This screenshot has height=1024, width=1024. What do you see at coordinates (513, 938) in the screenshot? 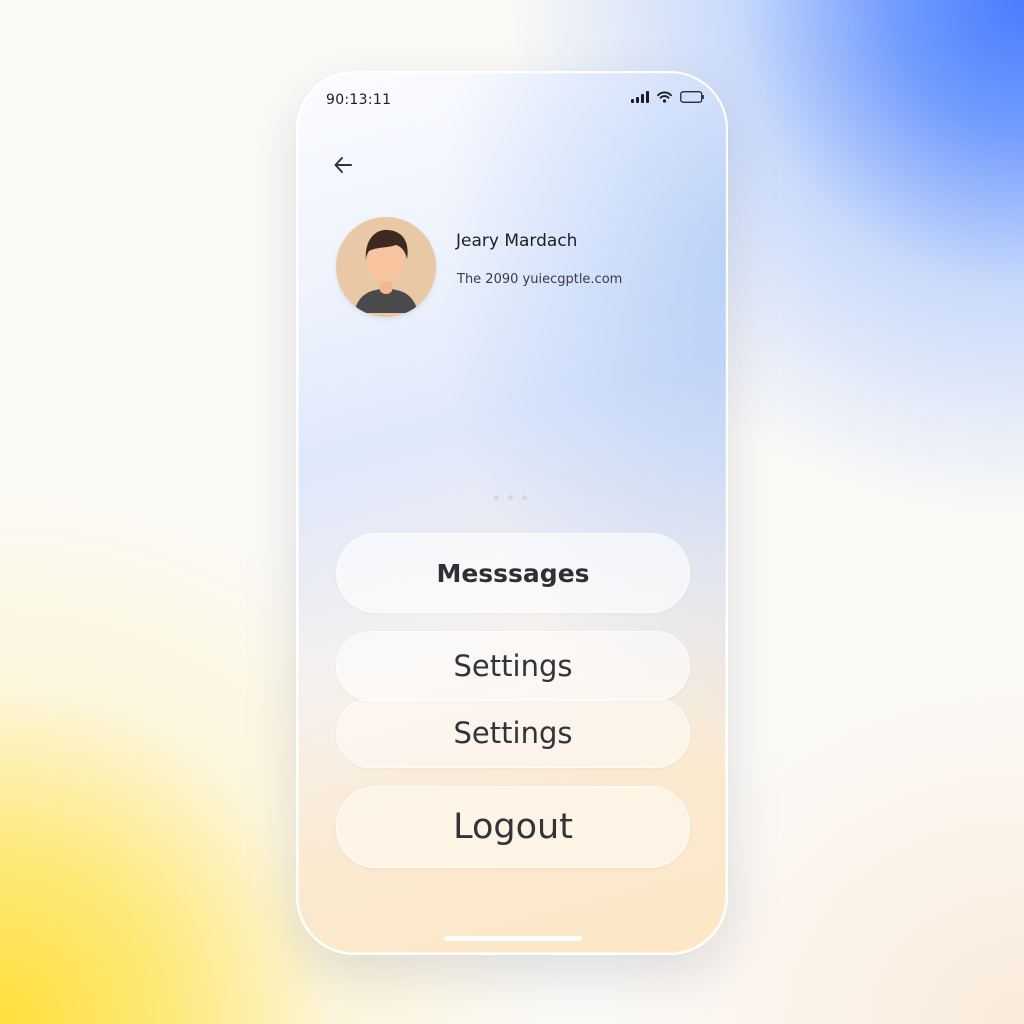
I see `home-indicator` at bounding box center [513, 938].